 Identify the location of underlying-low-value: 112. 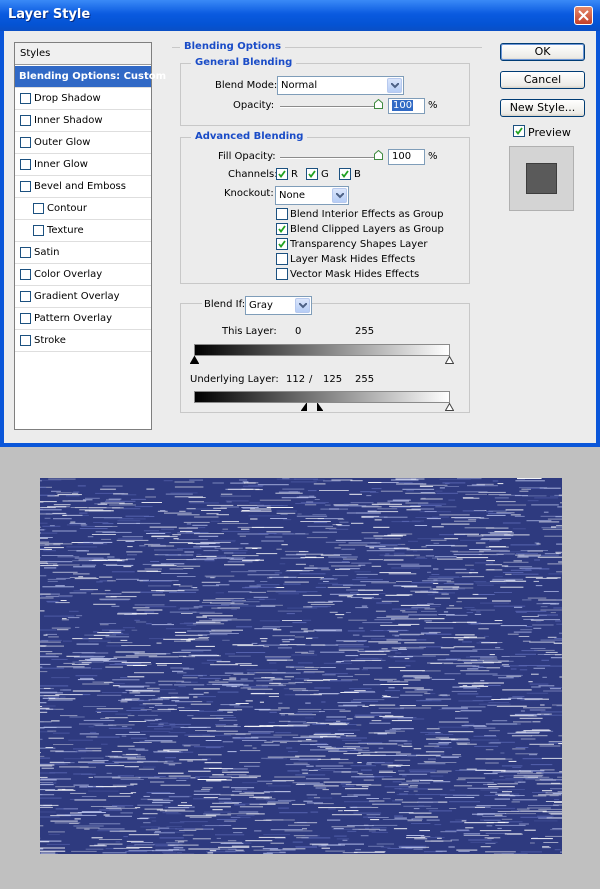
(296, 379).